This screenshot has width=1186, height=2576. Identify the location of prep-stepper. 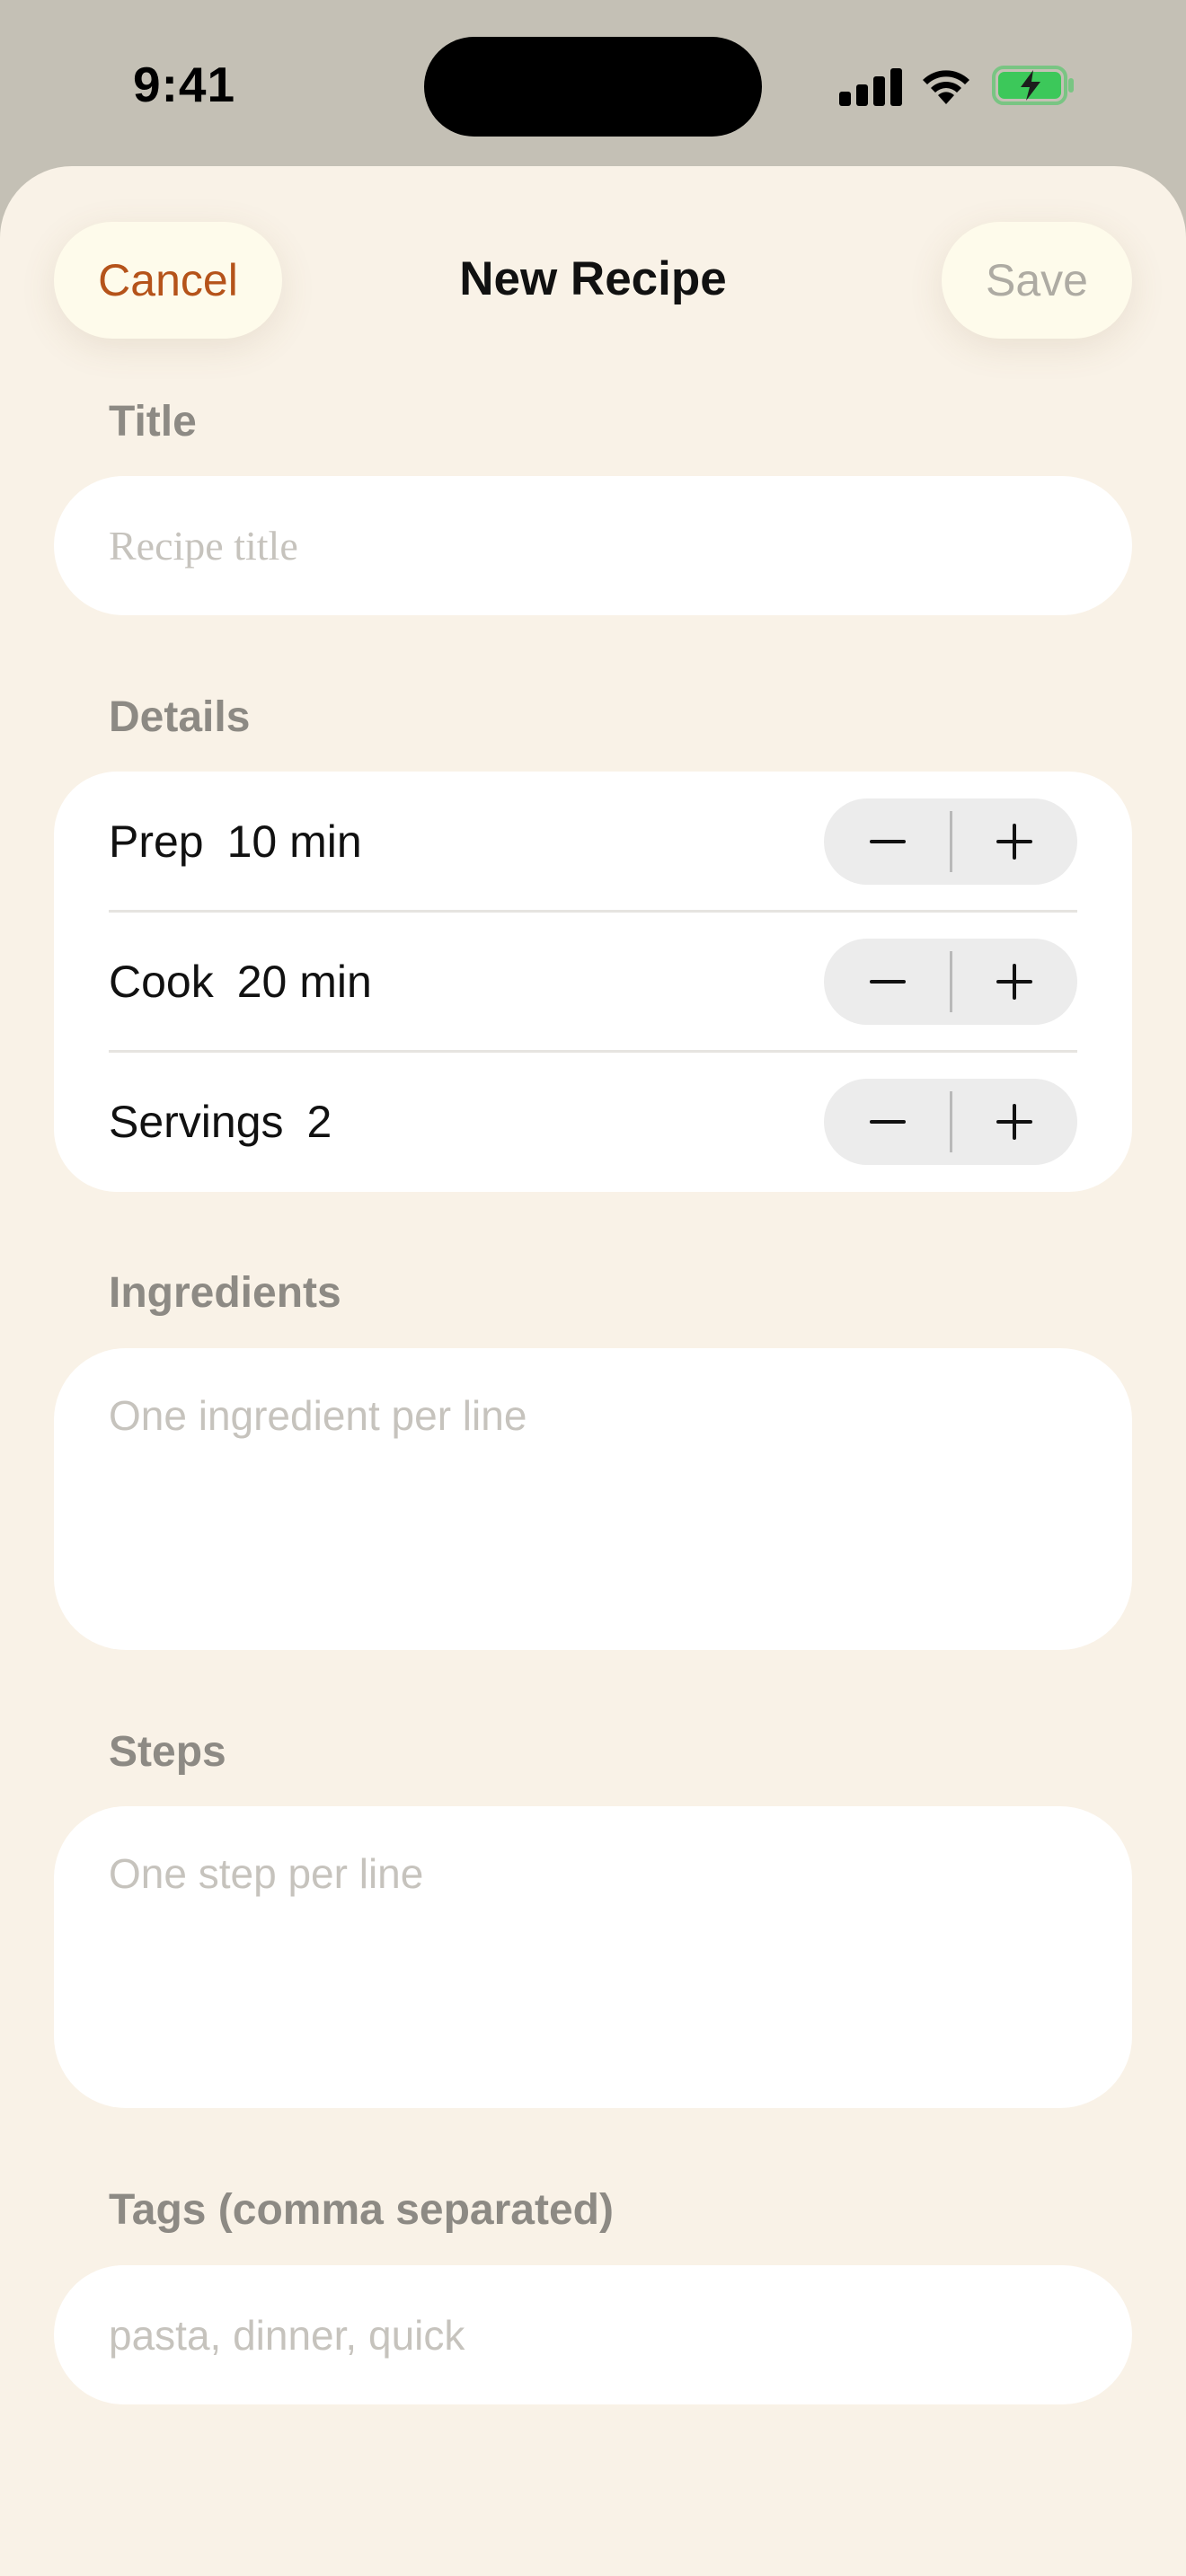
(950, 841).